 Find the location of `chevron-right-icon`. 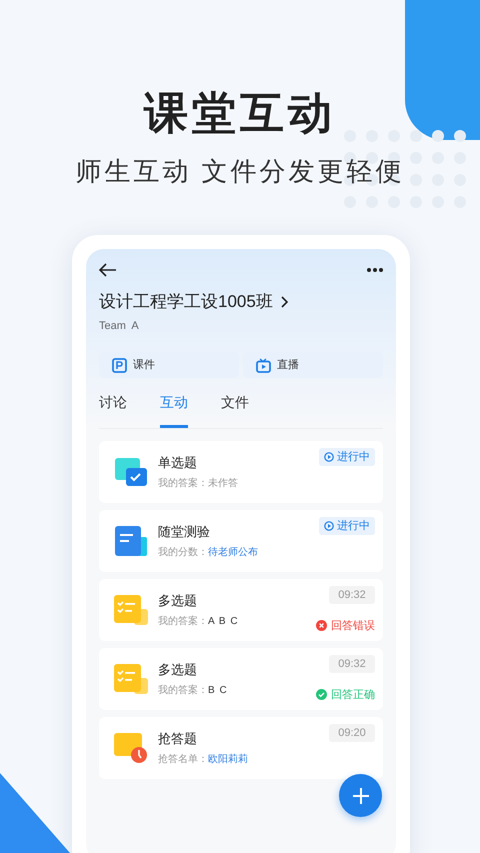

chevron-right-icon is located at coordinates (284, 302).